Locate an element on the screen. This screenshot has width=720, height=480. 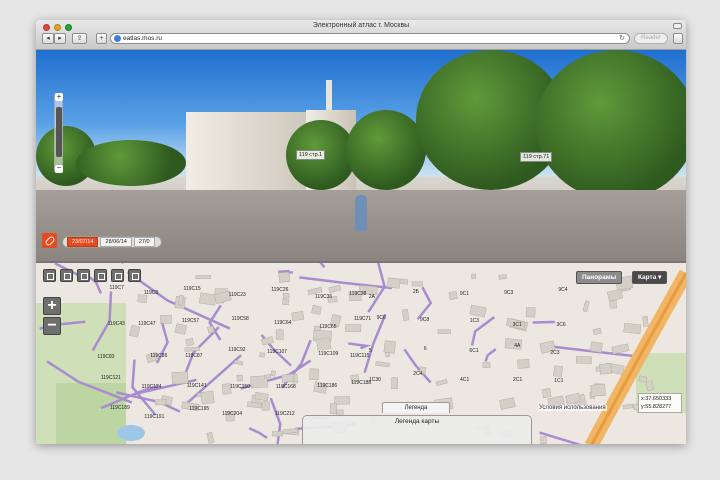
date-option: 23/07/14 is located at coordinates (83, 242).